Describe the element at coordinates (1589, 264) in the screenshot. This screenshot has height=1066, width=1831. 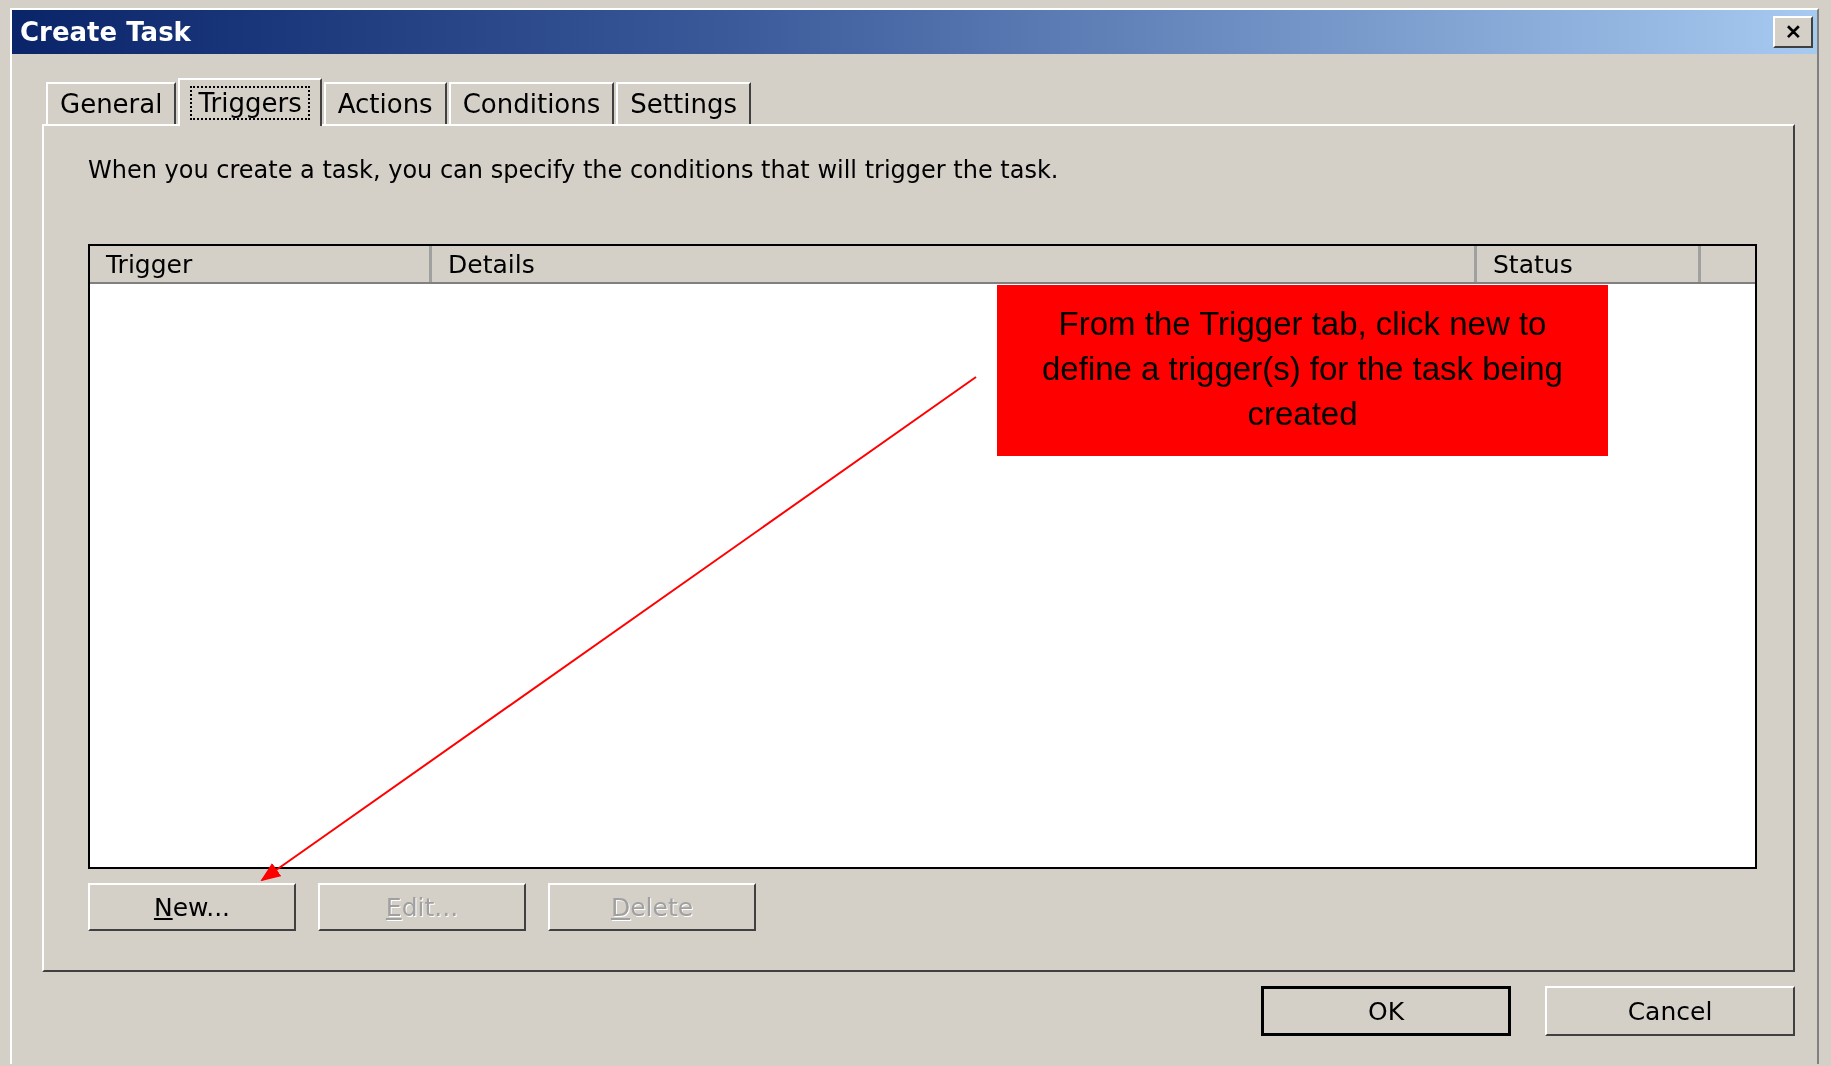
I see `column-header: Status` at that location.